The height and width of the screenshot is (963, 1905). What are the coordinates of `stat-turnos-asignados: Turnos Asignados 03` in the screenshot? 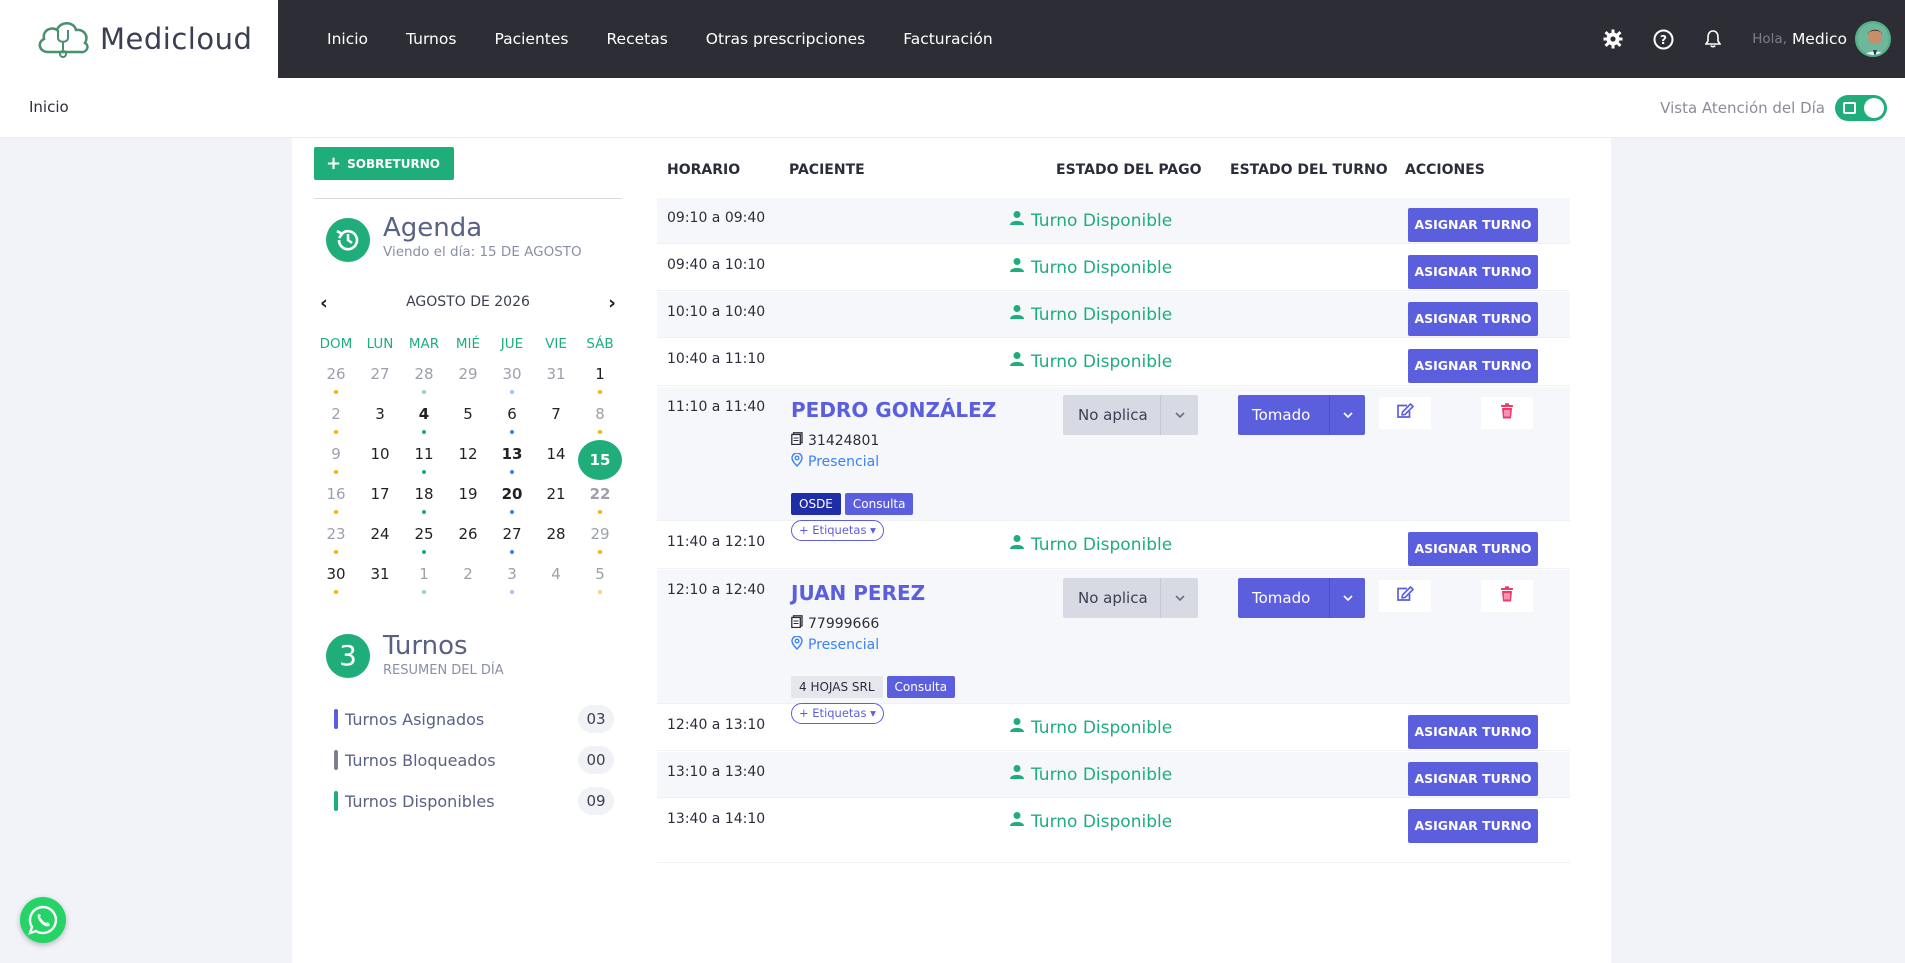 It's located at (474, 719).